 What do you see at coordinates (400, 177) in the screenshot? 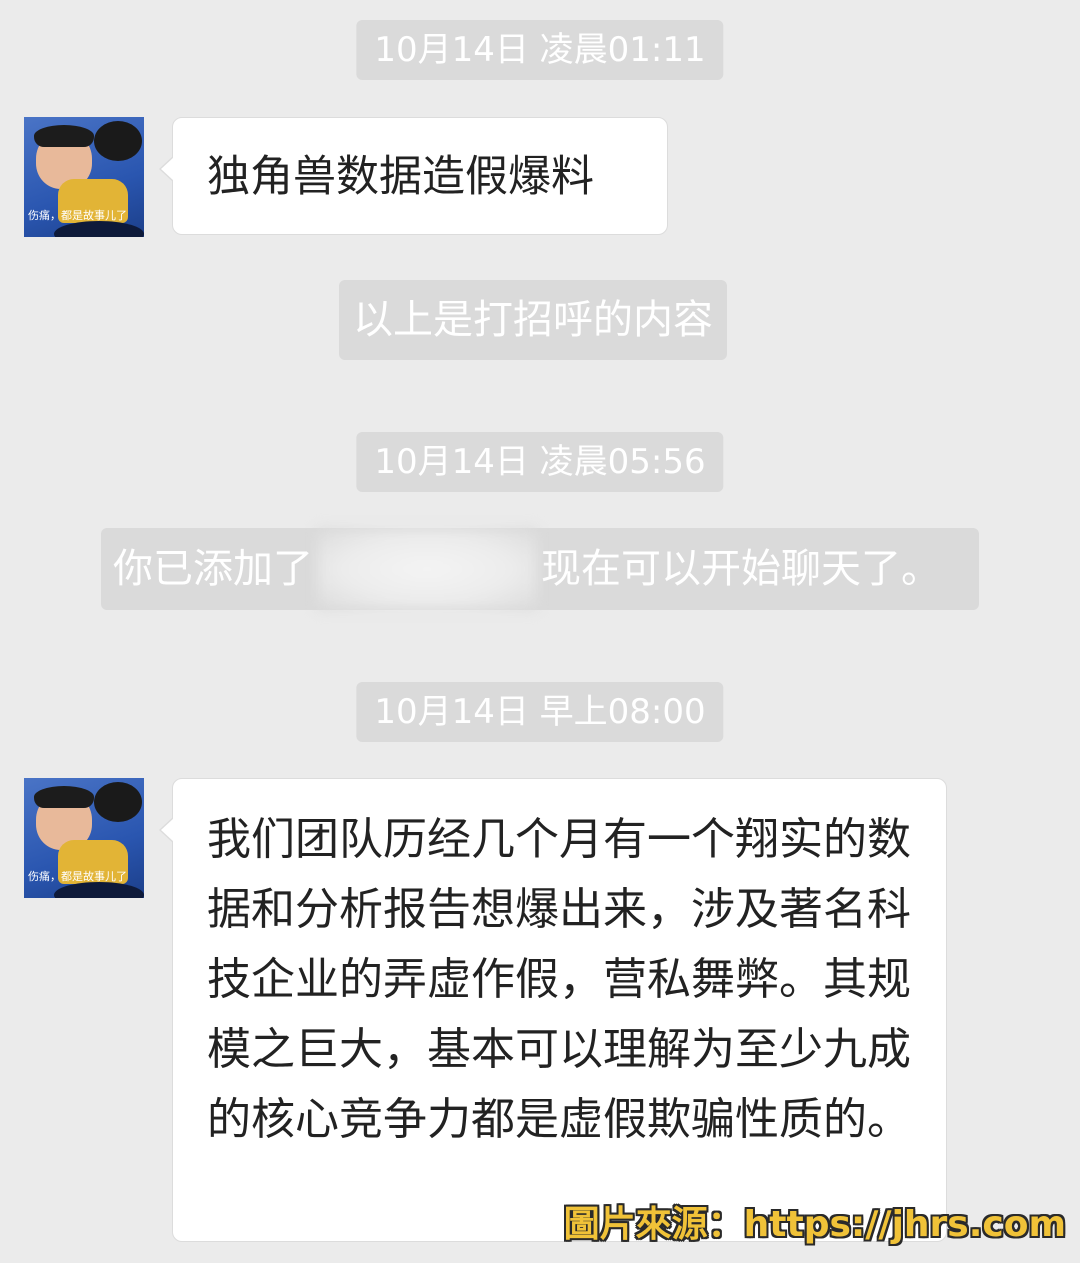
I see `message-text: 独角兽数据造假爆料` at bounding box center [400, 177].